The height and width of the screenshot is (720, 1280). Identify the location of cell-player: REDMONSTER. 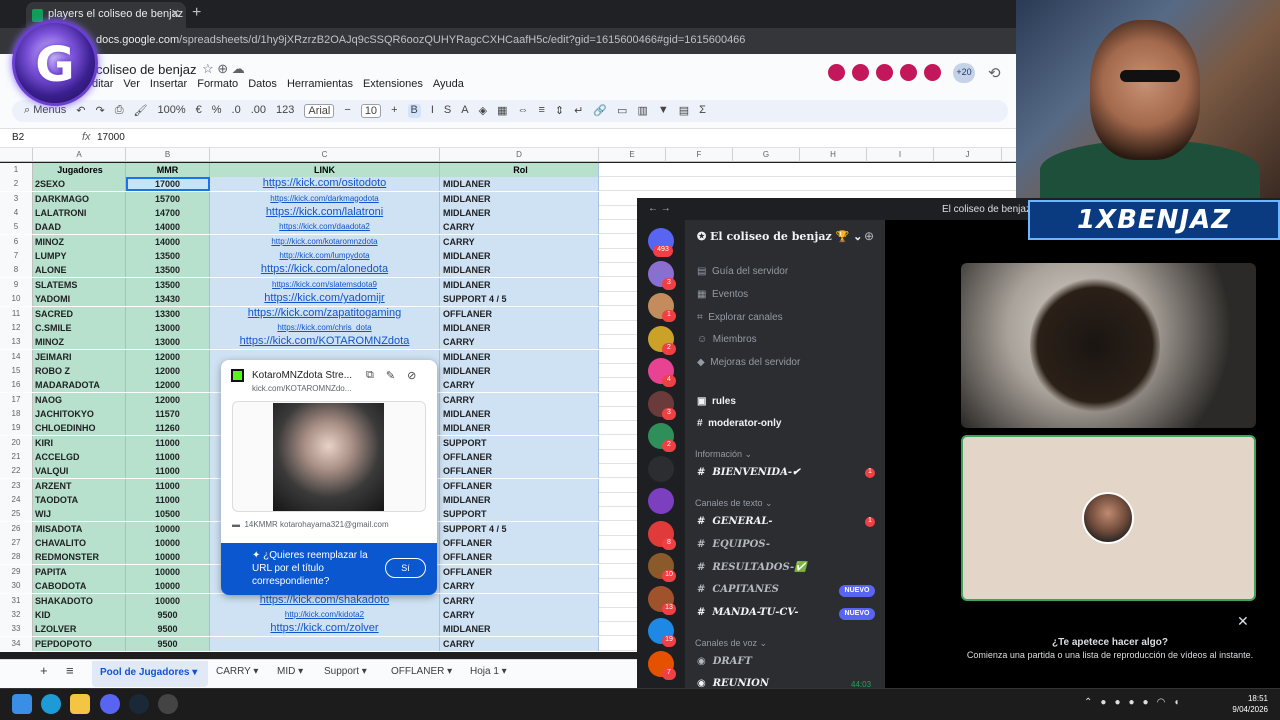
(79, 557).